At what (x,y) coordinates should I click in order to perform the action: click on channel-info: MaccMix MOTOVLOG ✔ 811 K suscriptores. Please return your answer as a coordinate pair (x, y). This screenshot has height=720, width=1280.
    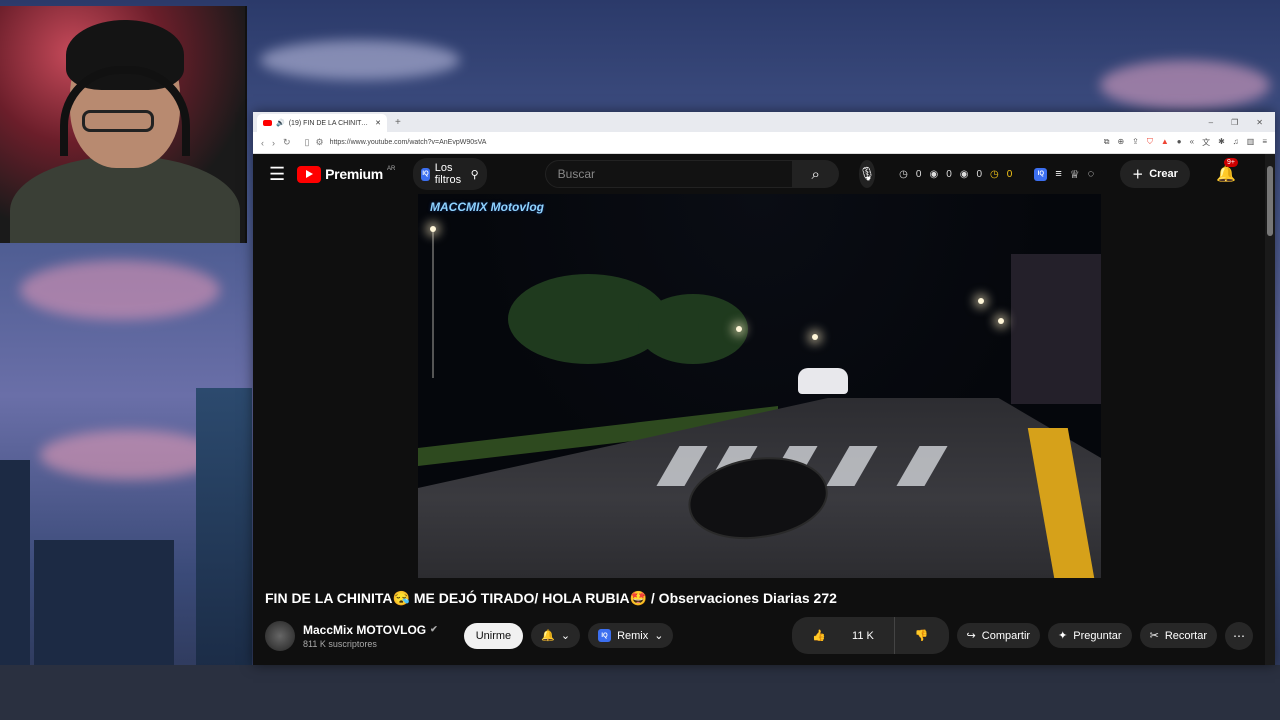
    Looking at the image, I should click on (370, 636).